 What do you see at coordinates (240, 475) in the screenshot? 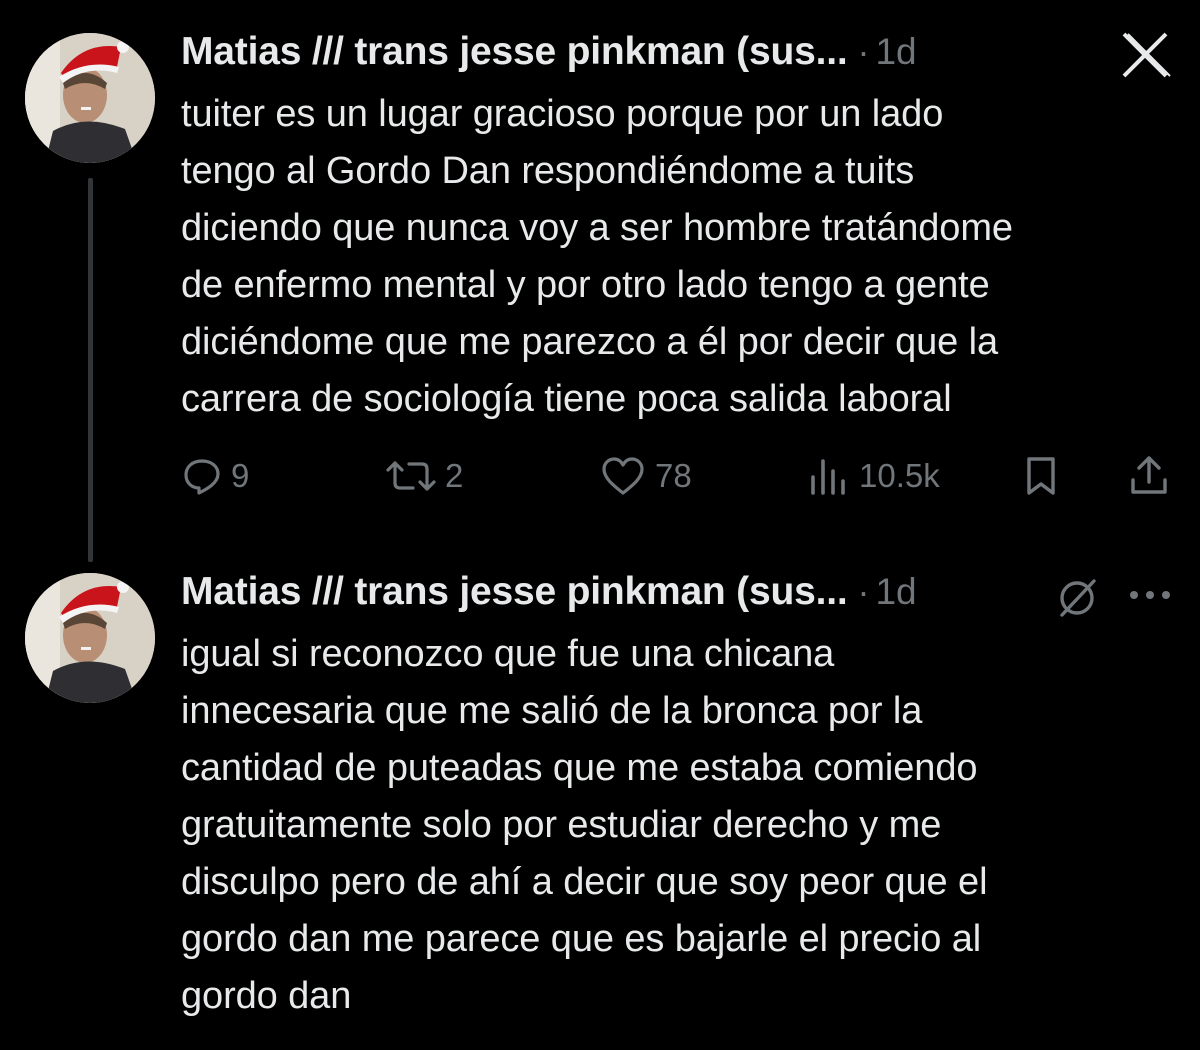
I see `reply-count: 9` at bounding box center [240, 475].